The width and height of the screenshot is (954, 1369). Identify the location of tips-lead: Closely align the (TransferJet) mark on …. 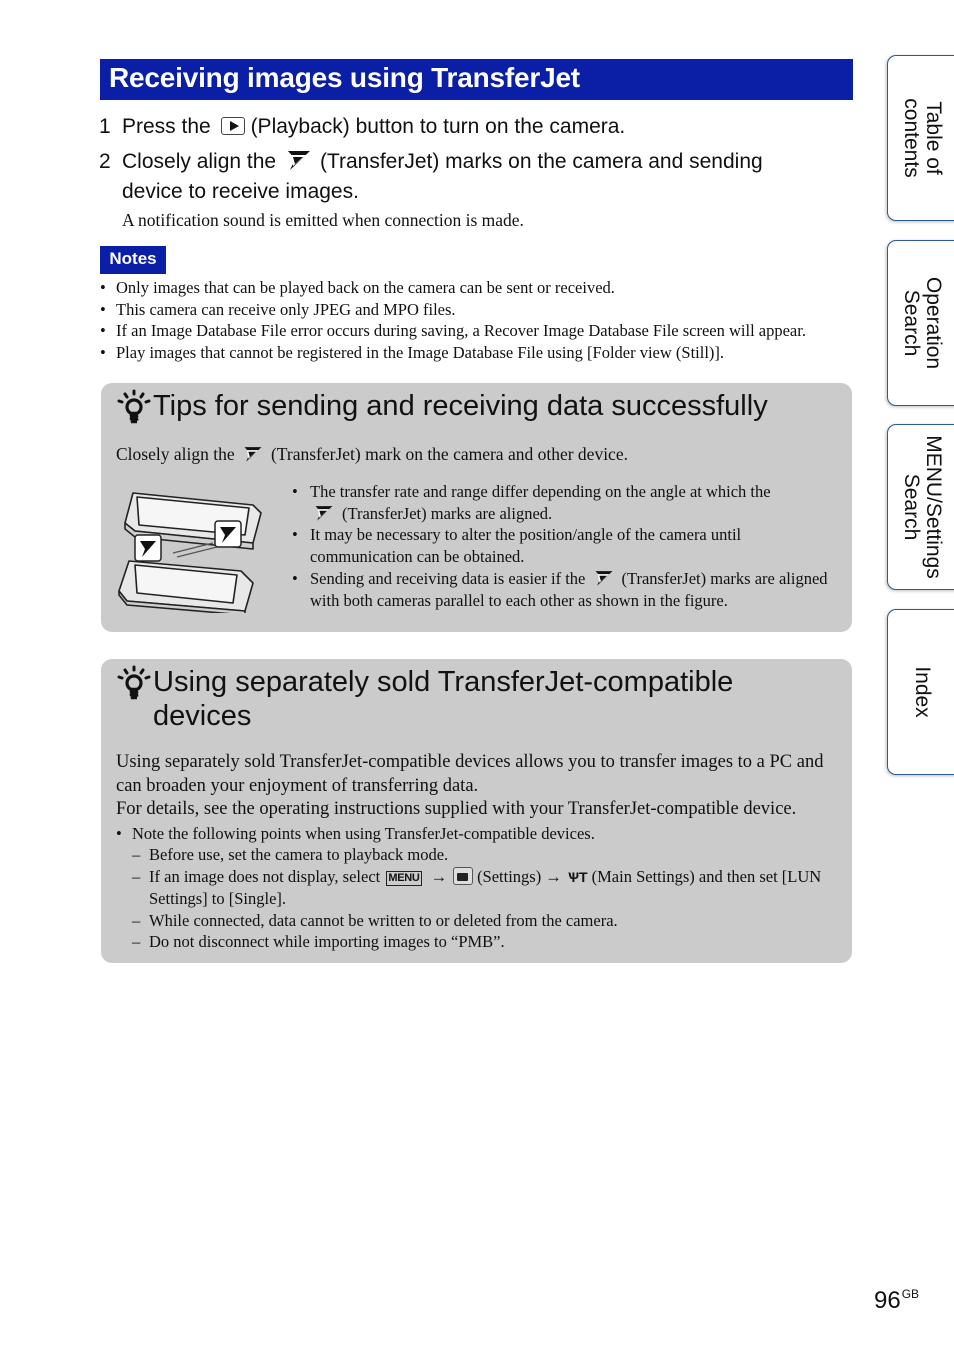
(372, 454).